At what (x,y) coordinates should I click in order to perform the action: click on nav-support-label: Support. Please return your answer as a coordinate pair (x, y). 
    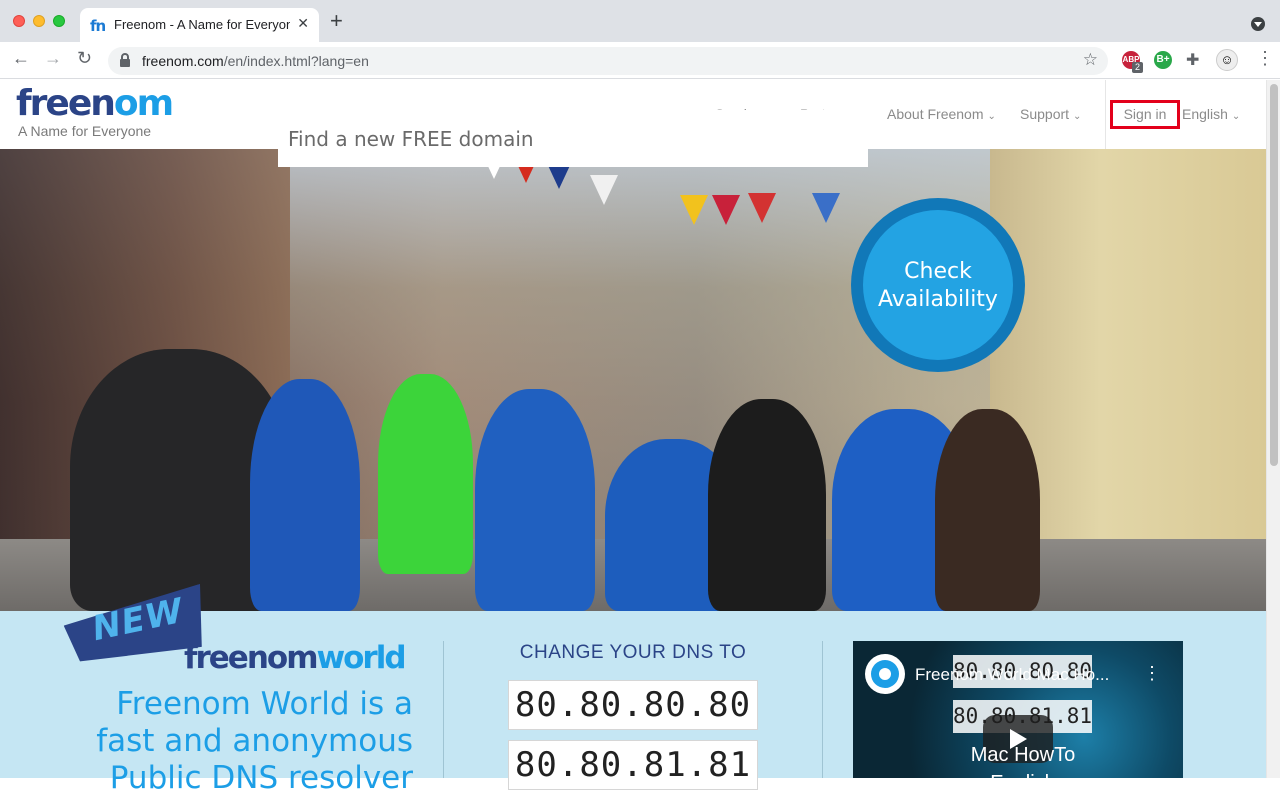
    Looking at the image, I should click on (1045, 114).